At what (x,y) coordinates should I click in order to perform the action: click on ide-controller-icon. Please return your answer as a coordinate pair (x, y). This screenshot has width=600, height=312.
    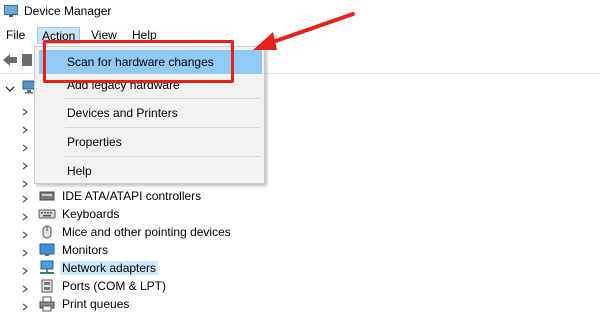
    Looking at the image, I should click on (47, 196).